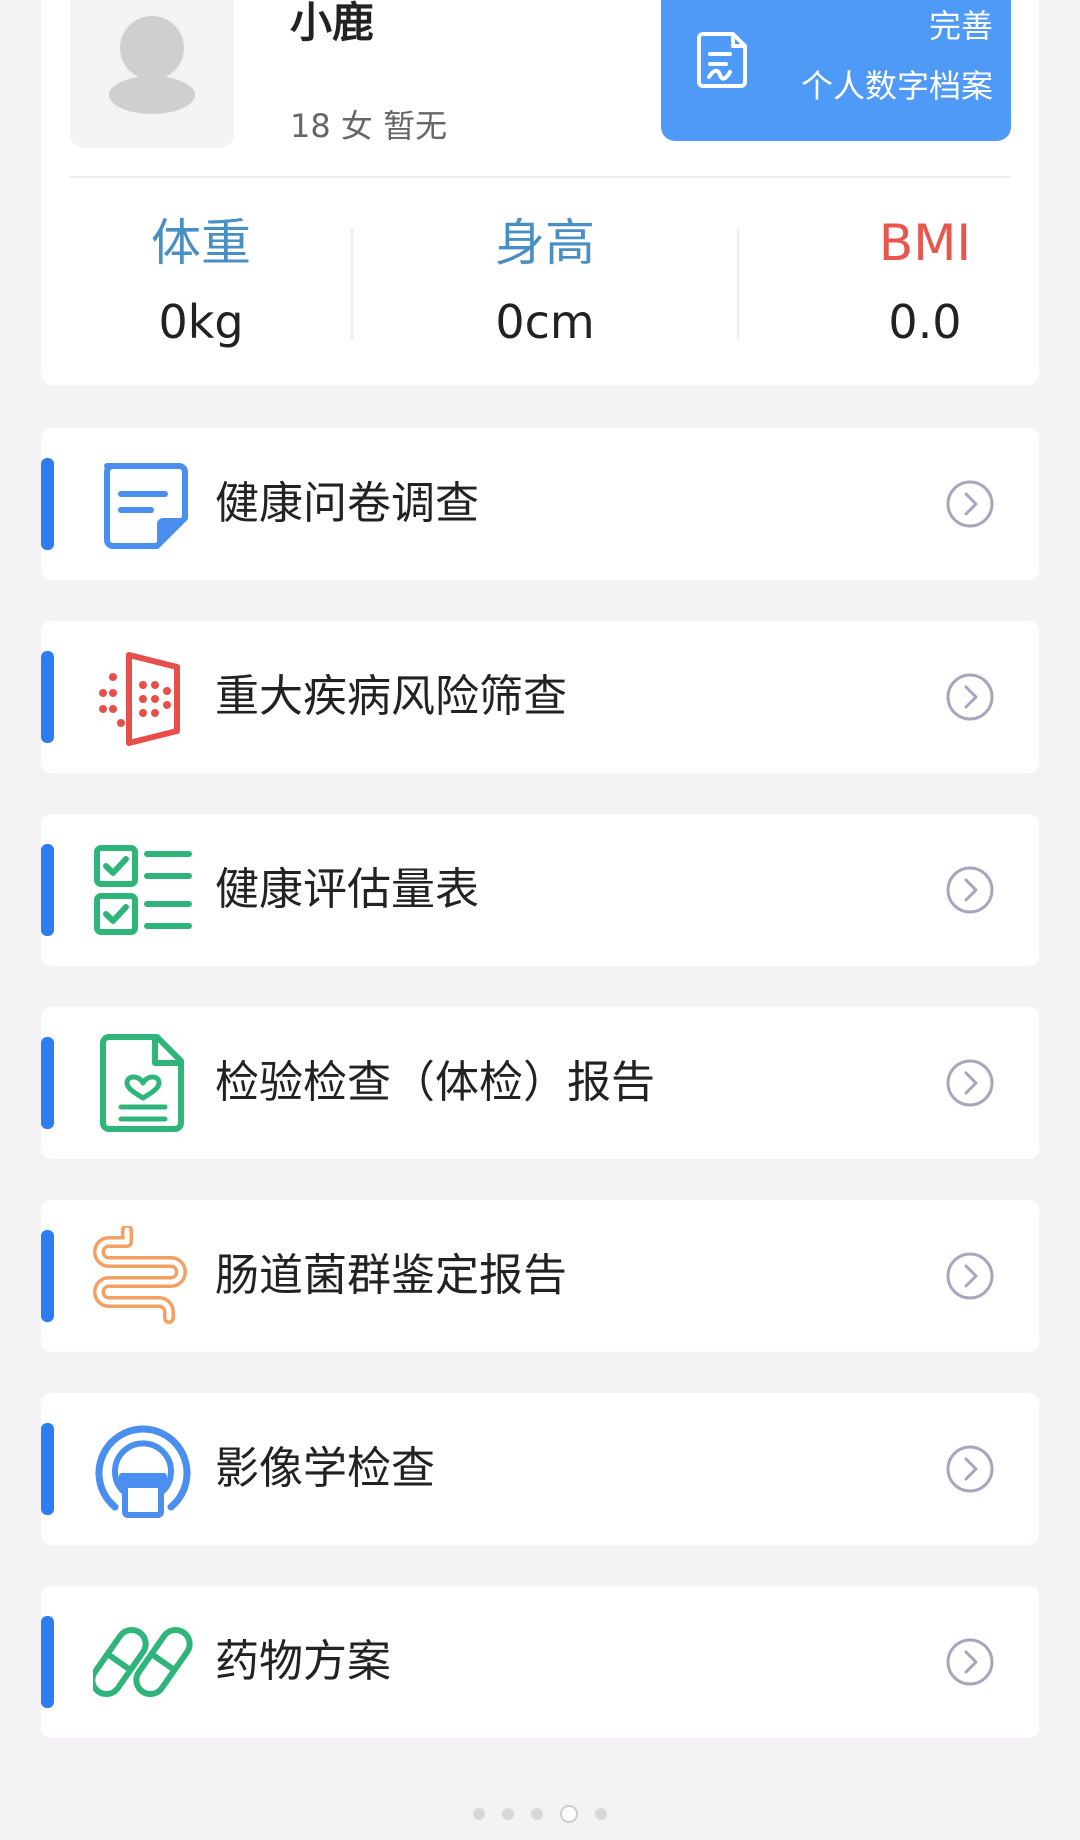 This screenshot has height=1840, width=1080. I want to click on menu-item-lab-exam-report: 检验检查（体检）报告, so click(540, 1083).